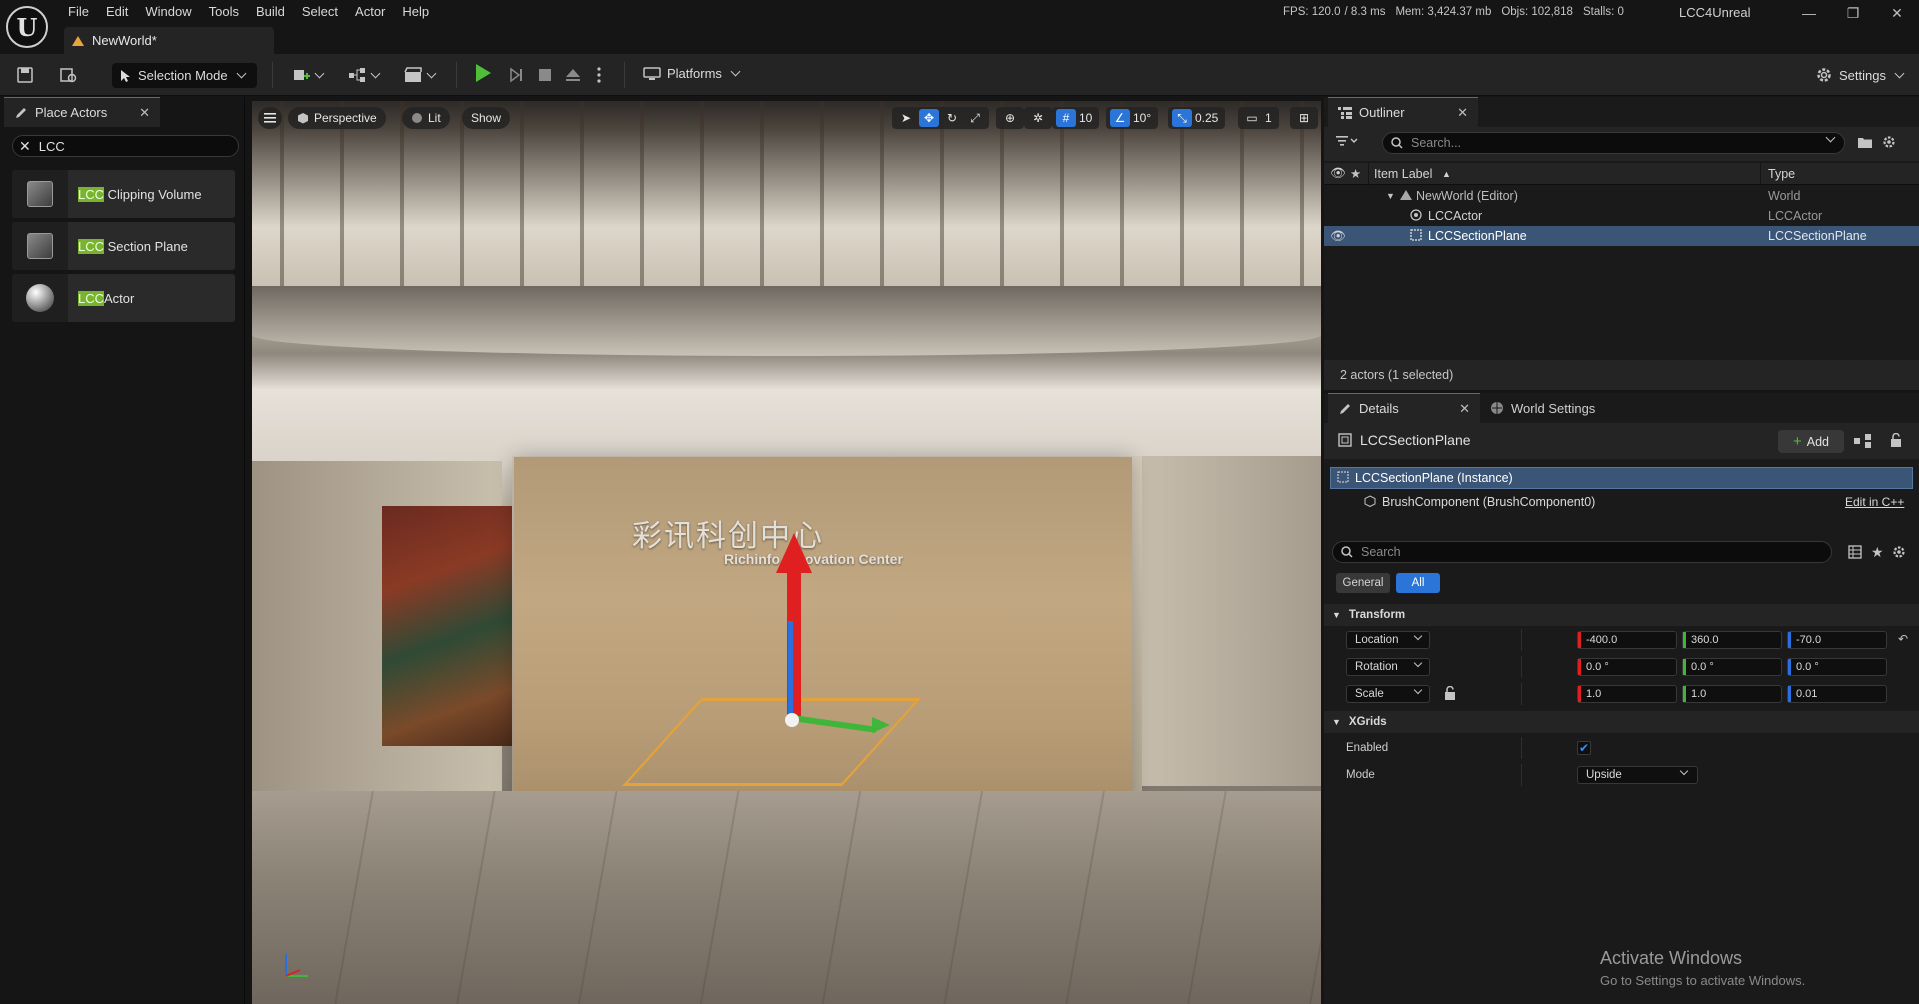 This screenshot has height=1004, width=1919. What do you see at coordinates (270, 118) in the screenshot?
I see `viewport-menu-button` at bounding box center [270, 118].